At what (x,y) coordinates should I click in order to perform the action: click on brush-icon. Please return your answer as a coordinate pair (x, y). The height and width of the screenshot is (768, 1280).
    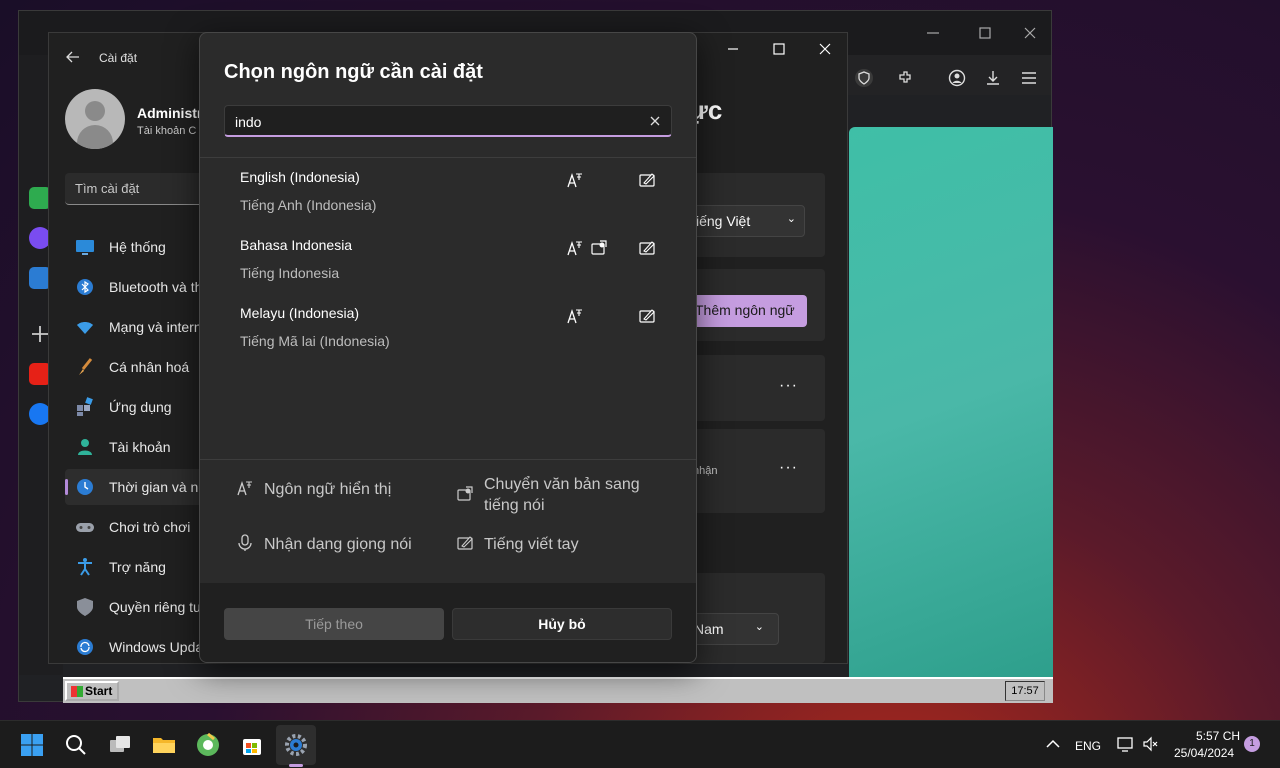
    Looking at the image, I should click on (86, 366).